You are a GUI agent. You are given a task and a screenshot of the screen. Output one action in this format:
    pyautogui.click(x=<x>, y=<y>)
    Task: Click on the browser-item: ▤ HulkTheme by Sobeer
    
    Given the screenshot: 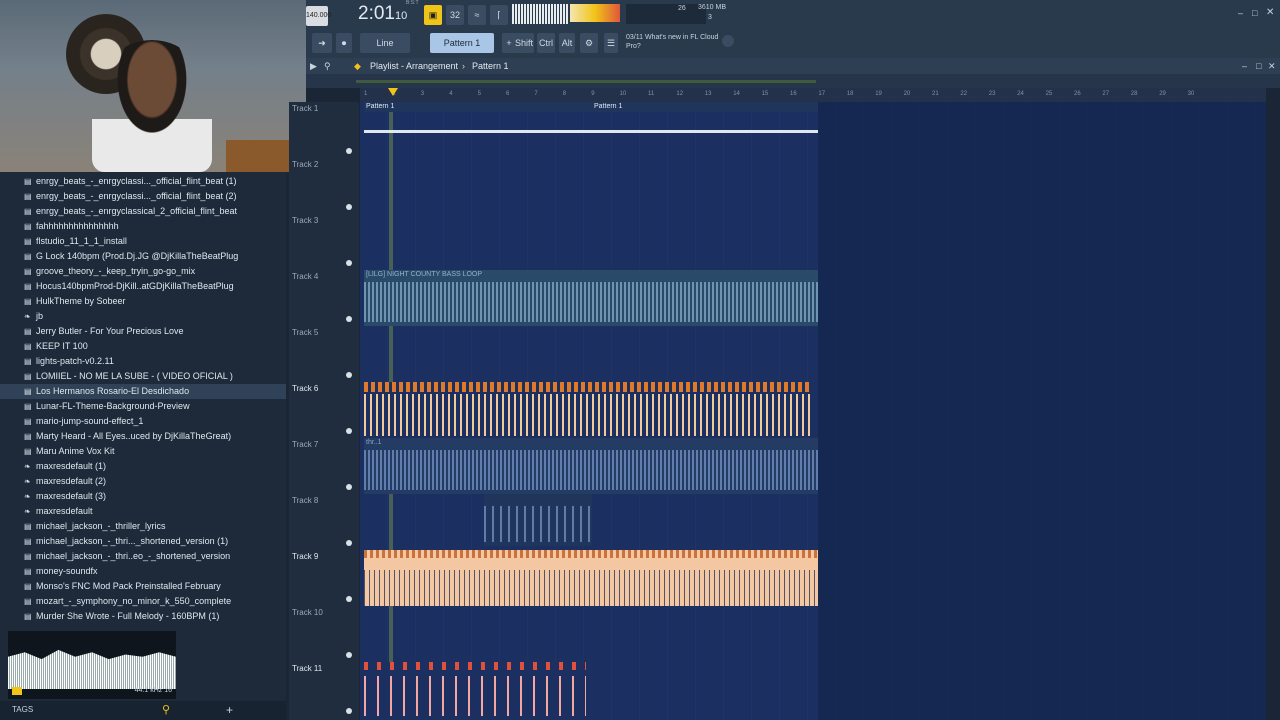 What is the action you would take?
    pyautogui.click(x=143, y=301)
    